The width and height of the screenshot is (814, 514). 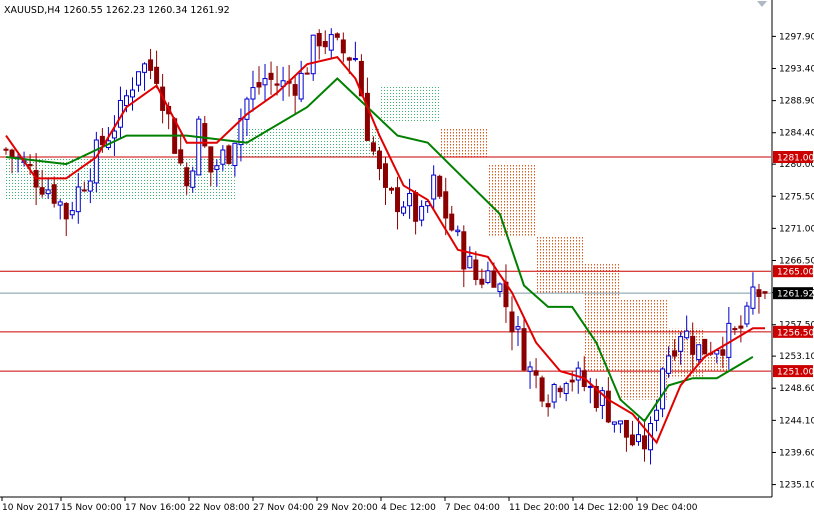 What do you see at coordinates (307, 143) in the screenshot?
I see `cloud-bull-segment` at bounding box center [307, 143].